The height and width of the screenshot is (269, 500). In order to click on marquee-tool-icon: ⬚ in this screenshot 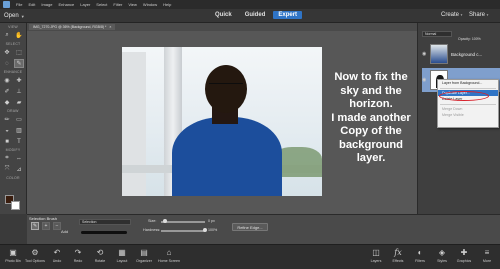, I will do `click(19, 52)`.